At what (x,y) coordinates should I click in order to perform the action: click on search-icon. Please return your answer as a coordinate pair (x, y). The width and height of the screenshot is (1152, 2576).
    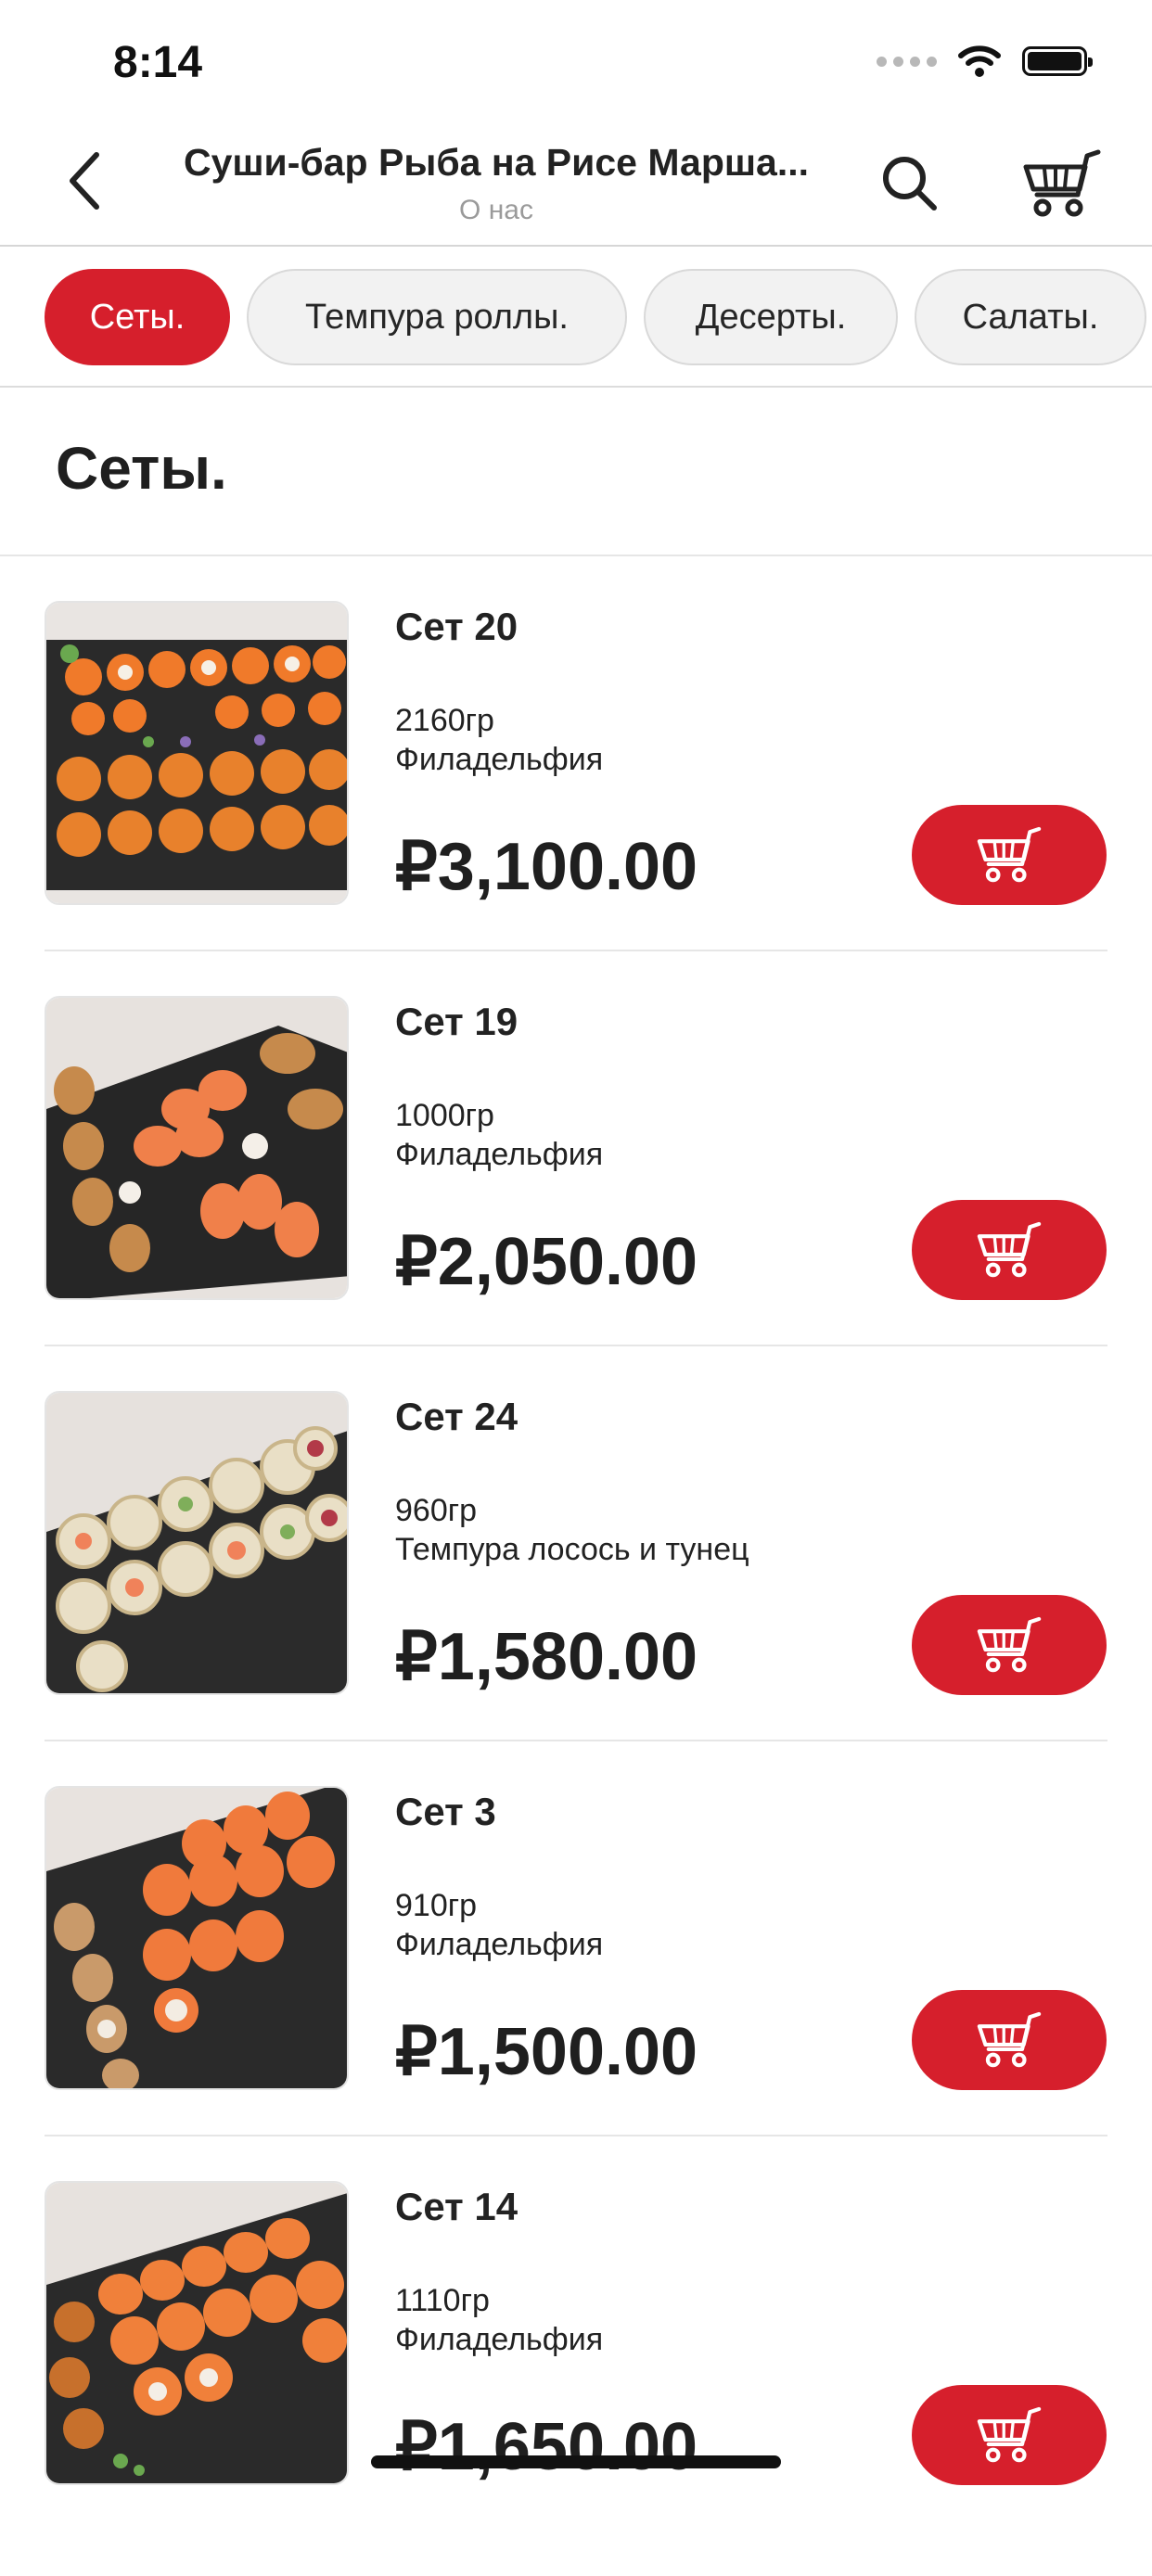
    Looking at the image, I should click on (910, 183).